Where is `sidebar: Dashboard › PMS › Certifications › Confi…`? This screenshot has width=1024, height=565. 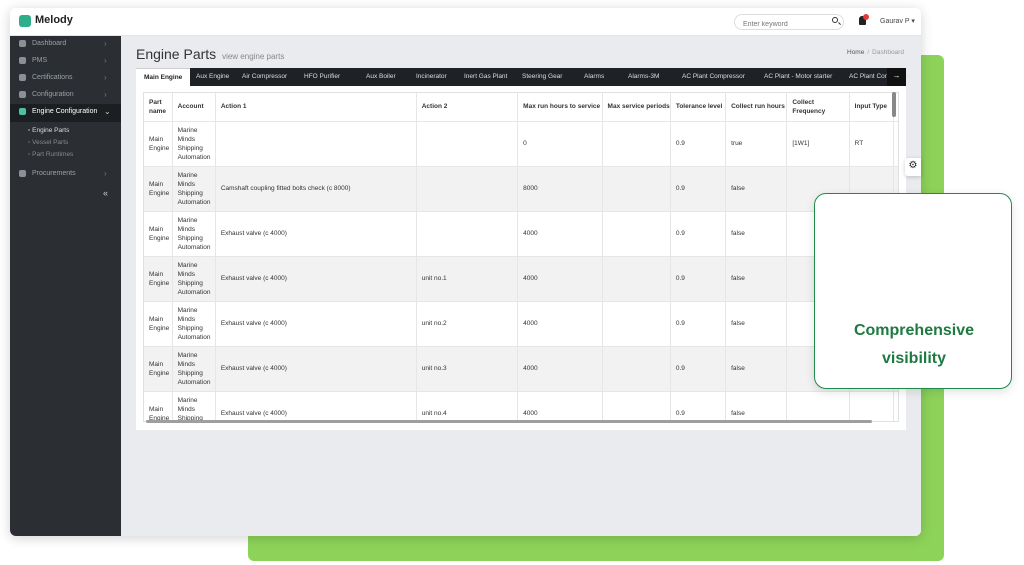 sidebar: Dashboard › PMS › Certifications › Confi… is located at coordinates (65, 286).